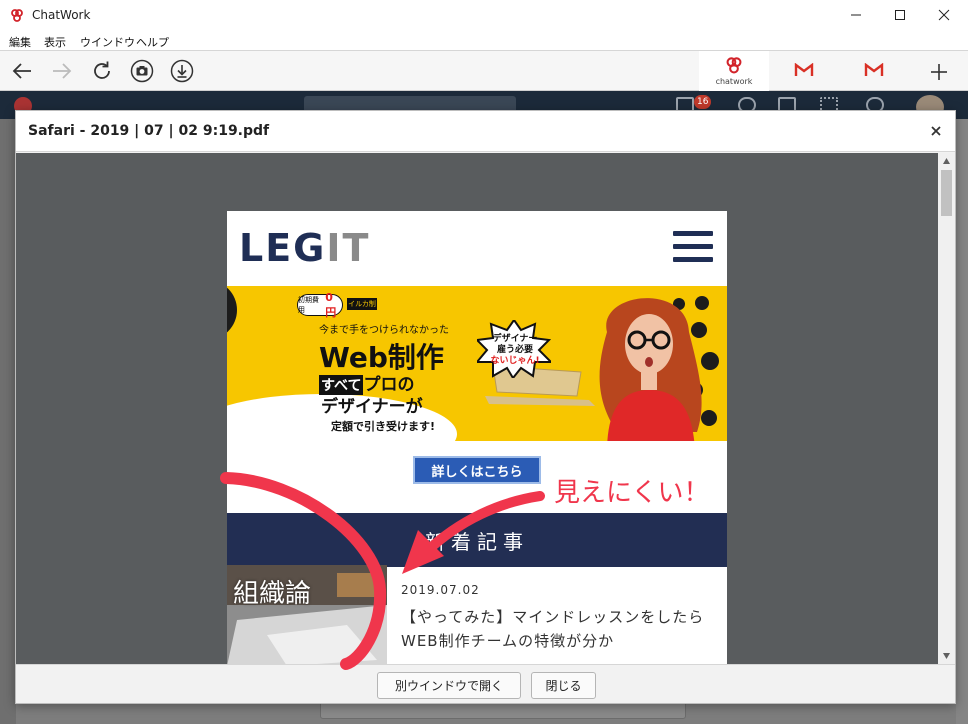 This screenshot has width=968, height=724. I want to click on speech-burst-text: デザイナー 雇う必要 ないじゃん!, so click(515, 350).